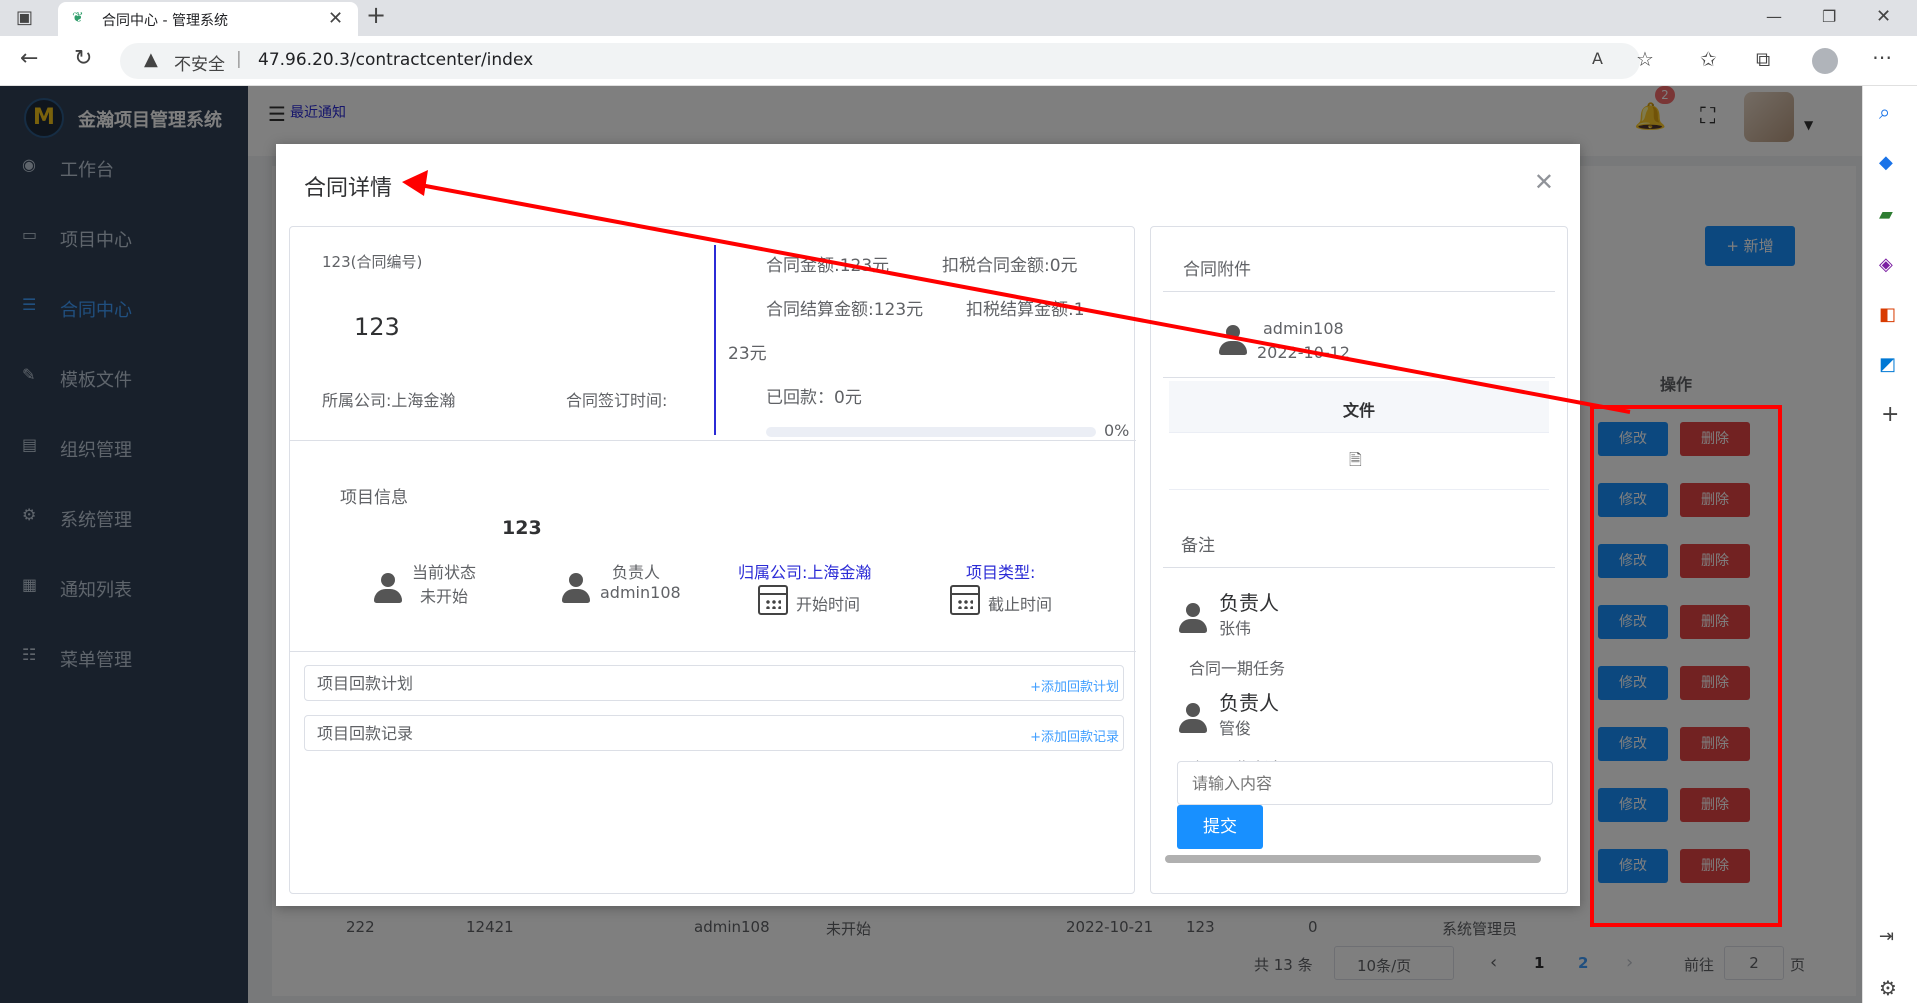 The width and height of the screenshot is (1917, 1003). What do you see at coordinates (1645, 59) in the screenshot?
I see `favorite-add-icon: ☆` at bounding box center [1645, 59].